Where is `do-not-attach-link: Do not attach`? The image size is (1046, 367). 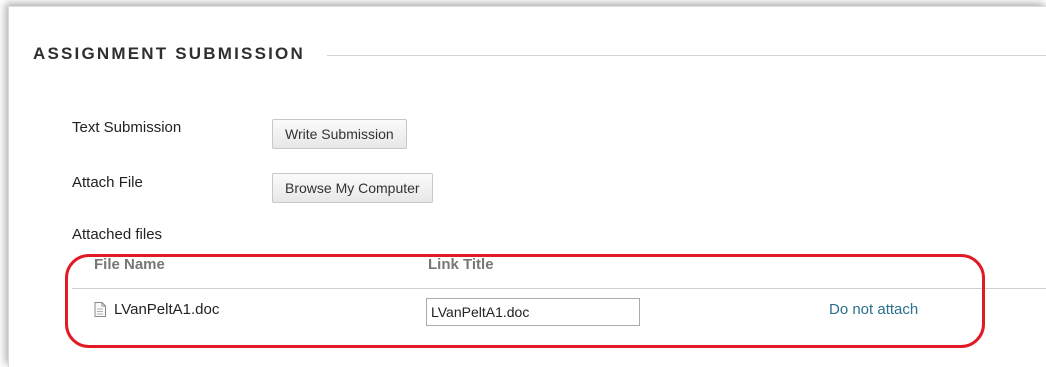 do-not-attach-link: Do not attach is located at coordinates (873, 309).